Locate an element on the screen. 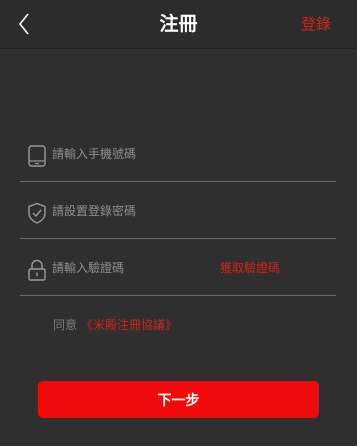 The width and height of the screenshot is (357, 446). phone-field is located at coordinates (178, 153).